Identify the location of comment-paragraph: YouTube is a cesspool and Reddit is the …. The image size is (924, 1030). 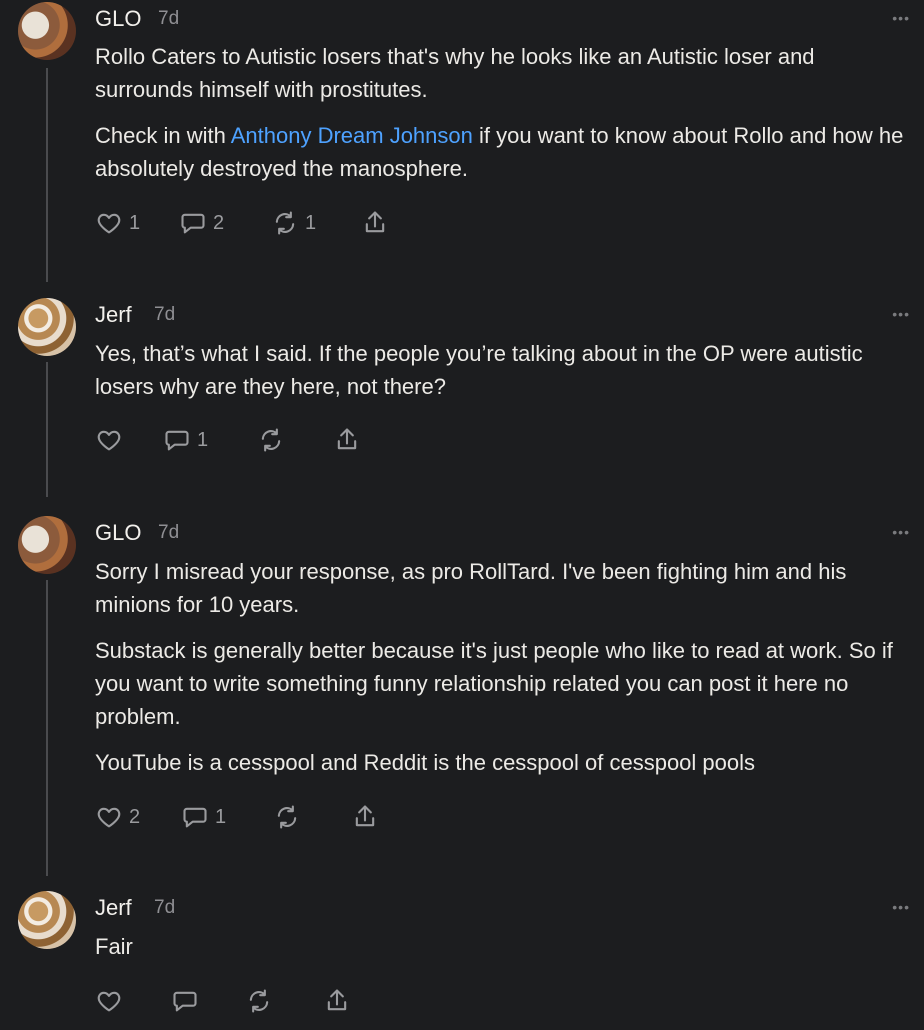
(425, 762).